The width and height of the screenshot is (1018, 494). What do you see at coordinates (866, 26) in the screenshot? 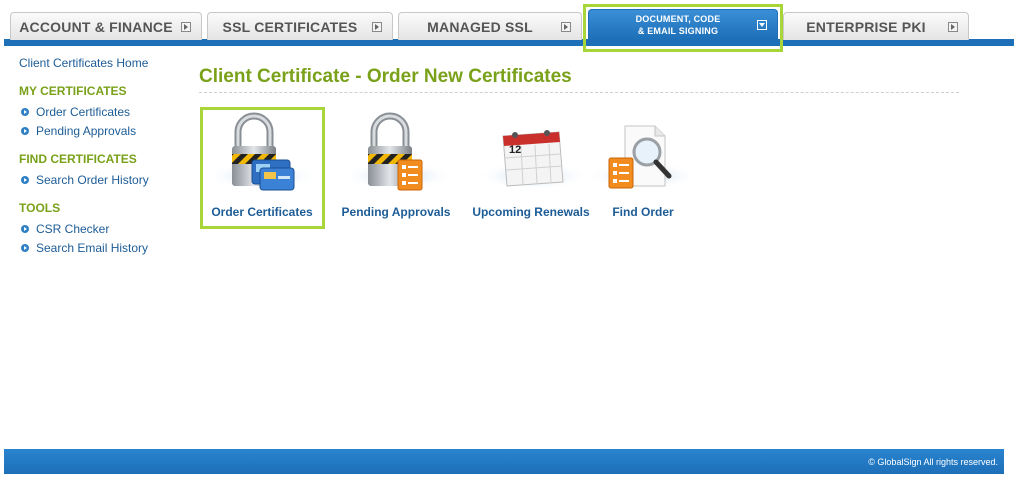
I see `tab-label: ENTERPRISE PKI` at bounding box center [866, 26].